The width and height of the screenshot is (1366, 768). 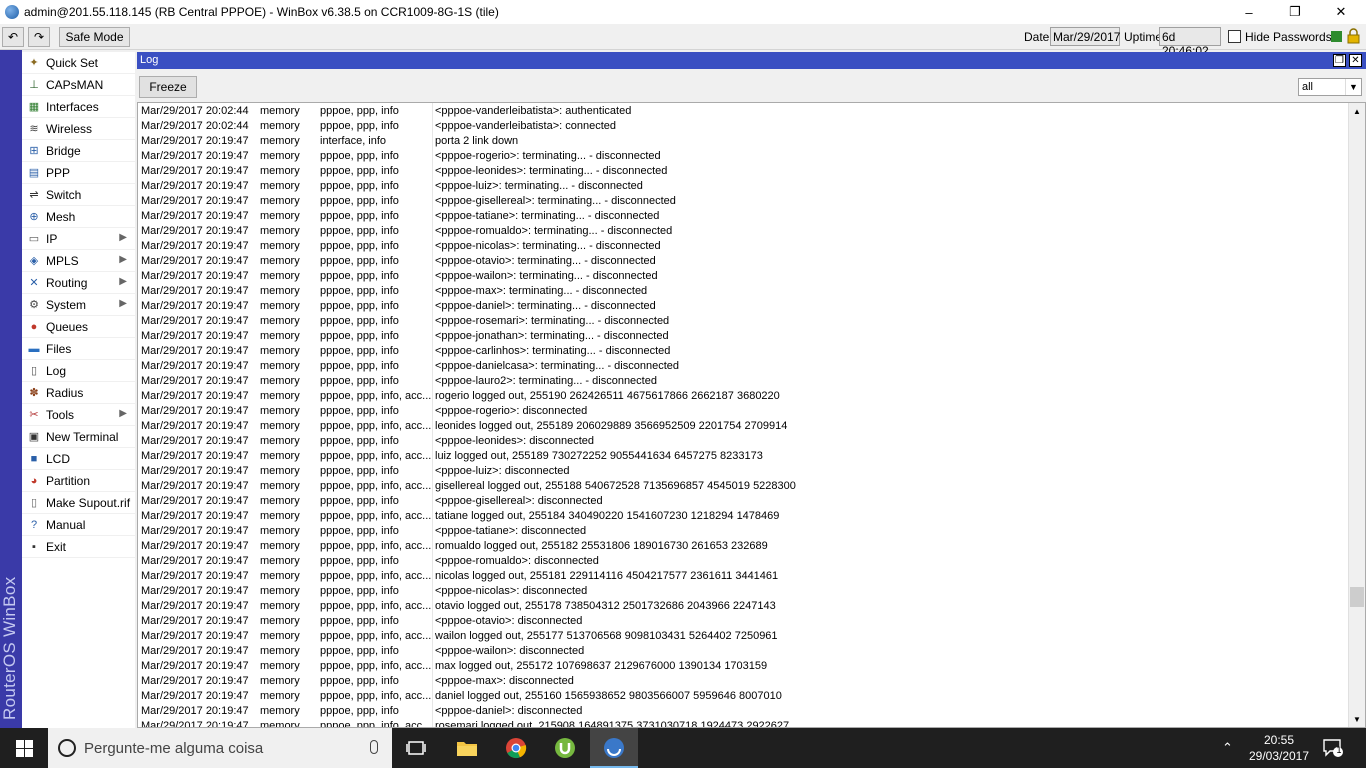 I want to click on log-maximize-button: ❐, so click(x=1339, y=60).